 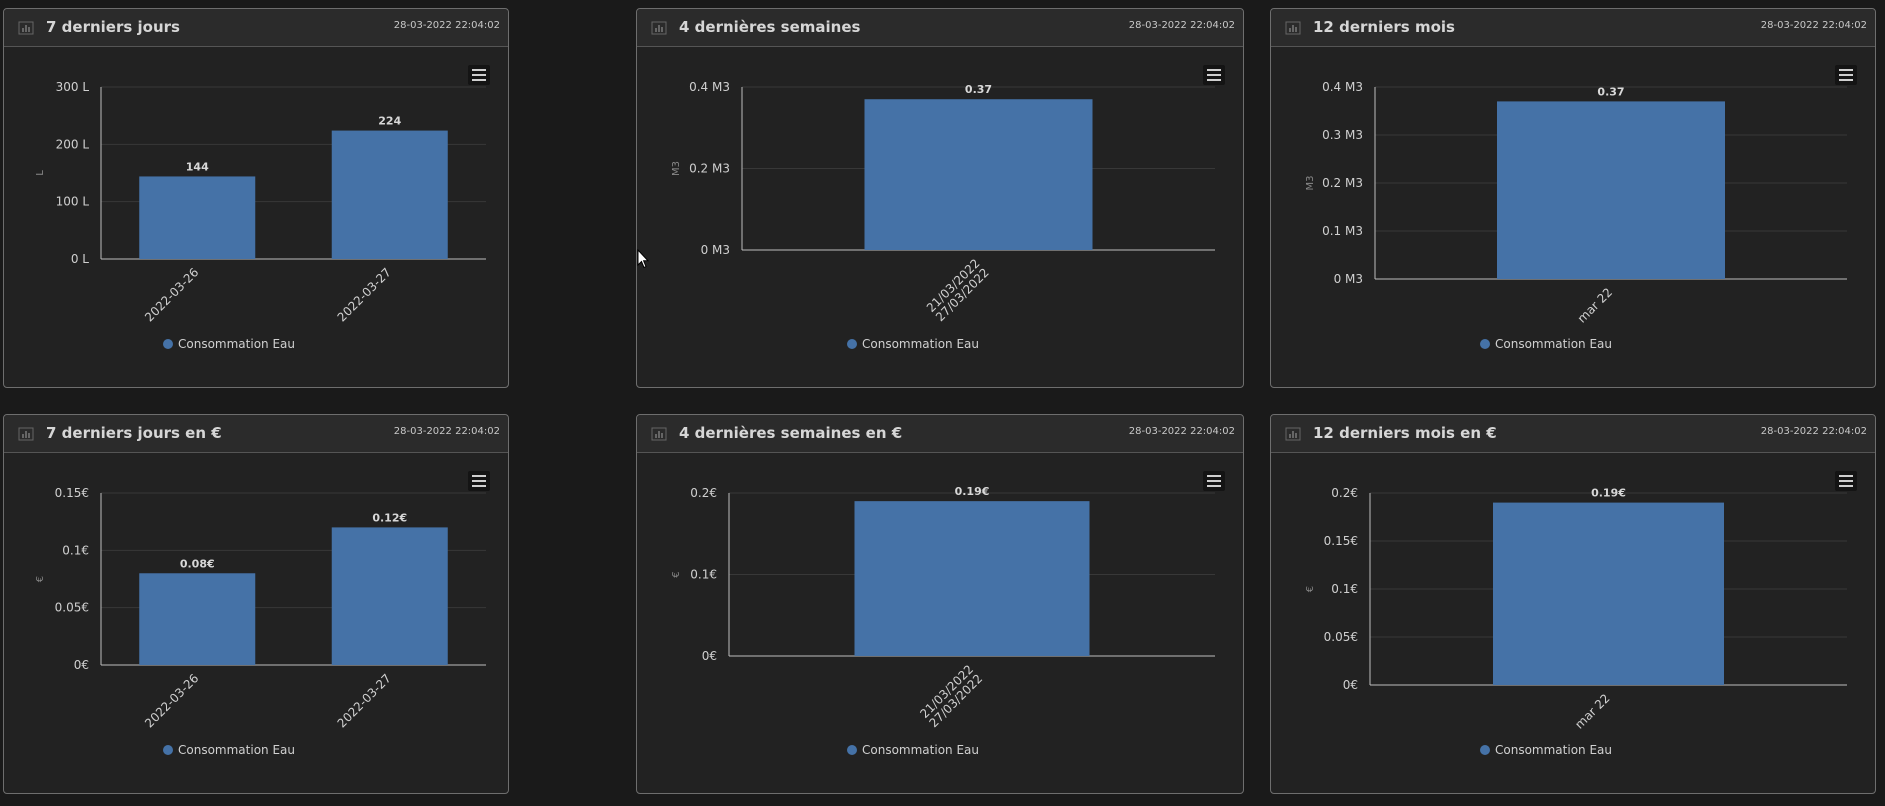 I want to click on panel-header: 7 derniers jours 28-03-2022 22:04:02, so click(x=256, y=28).